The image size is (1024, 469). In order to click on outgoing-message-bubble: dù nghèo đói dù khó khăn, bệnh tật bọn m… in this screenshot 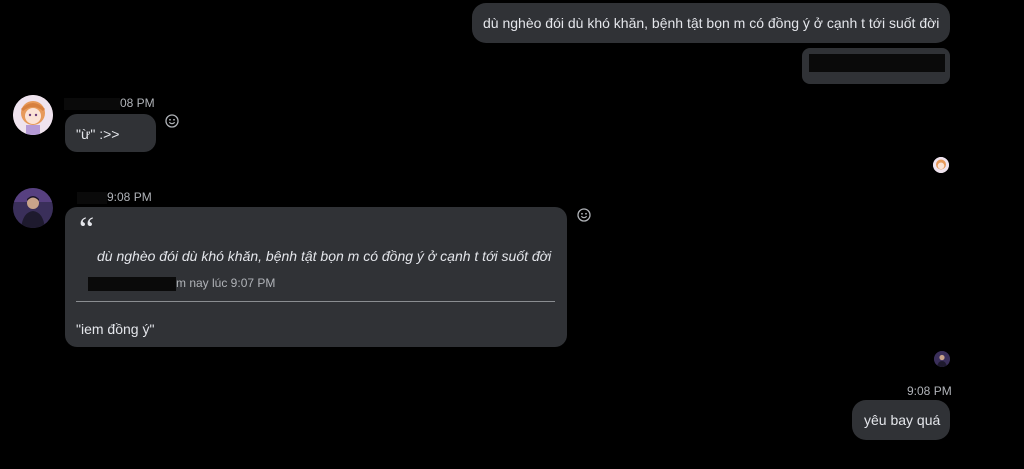, I will do `click(711, 23)`.